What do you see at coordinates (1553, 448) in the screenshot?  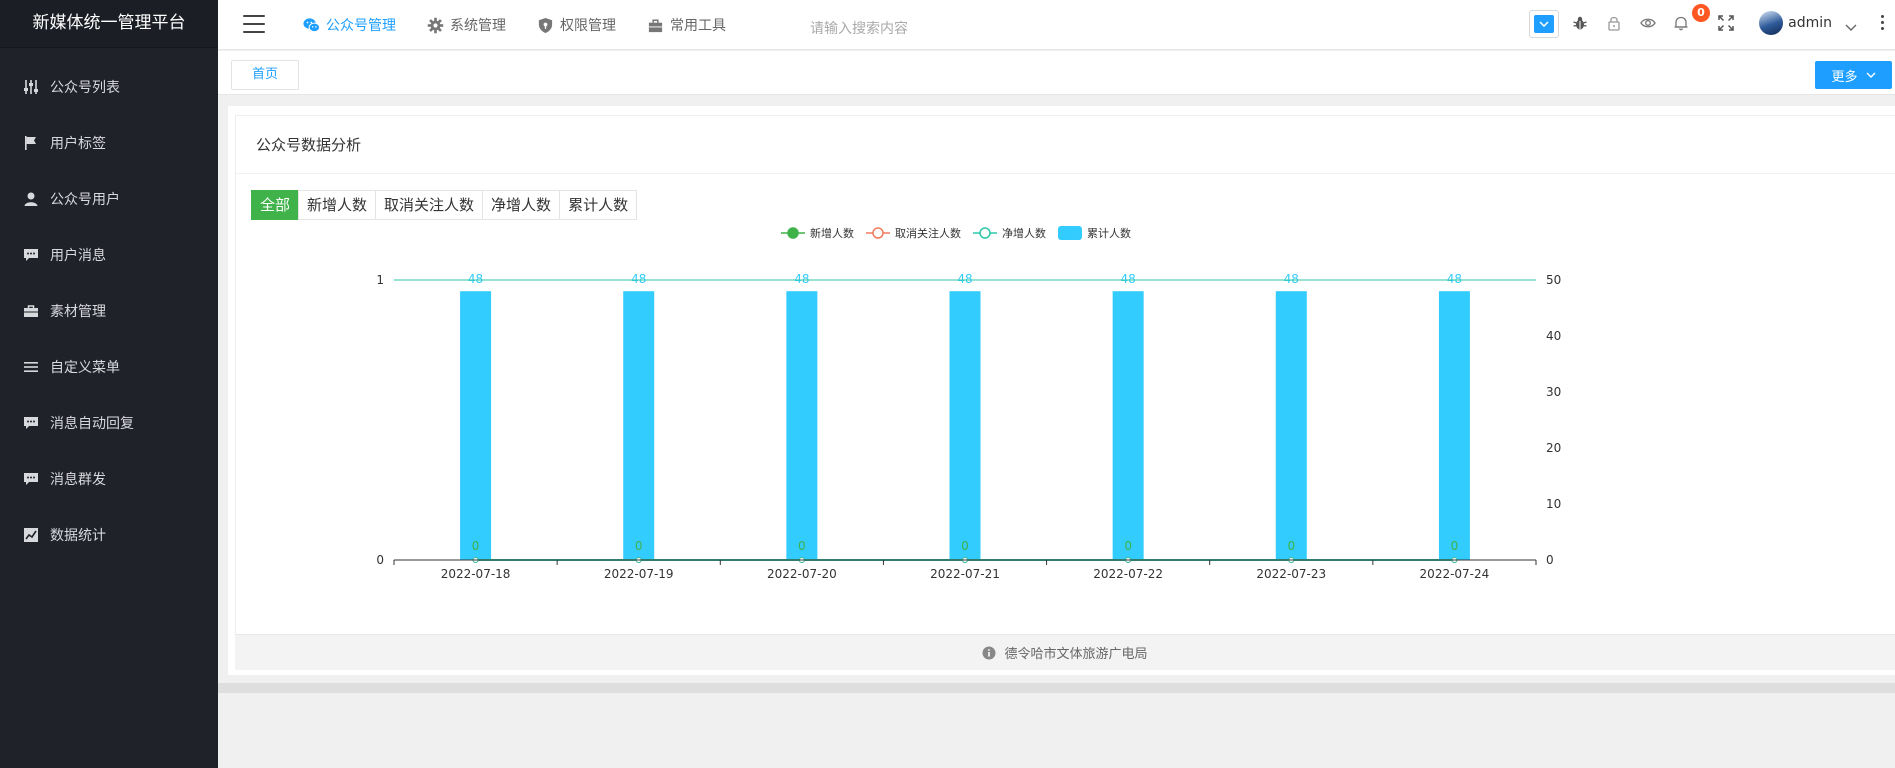 I see `right-axis-tick-label: 20` at bounding box center [1553, 448].